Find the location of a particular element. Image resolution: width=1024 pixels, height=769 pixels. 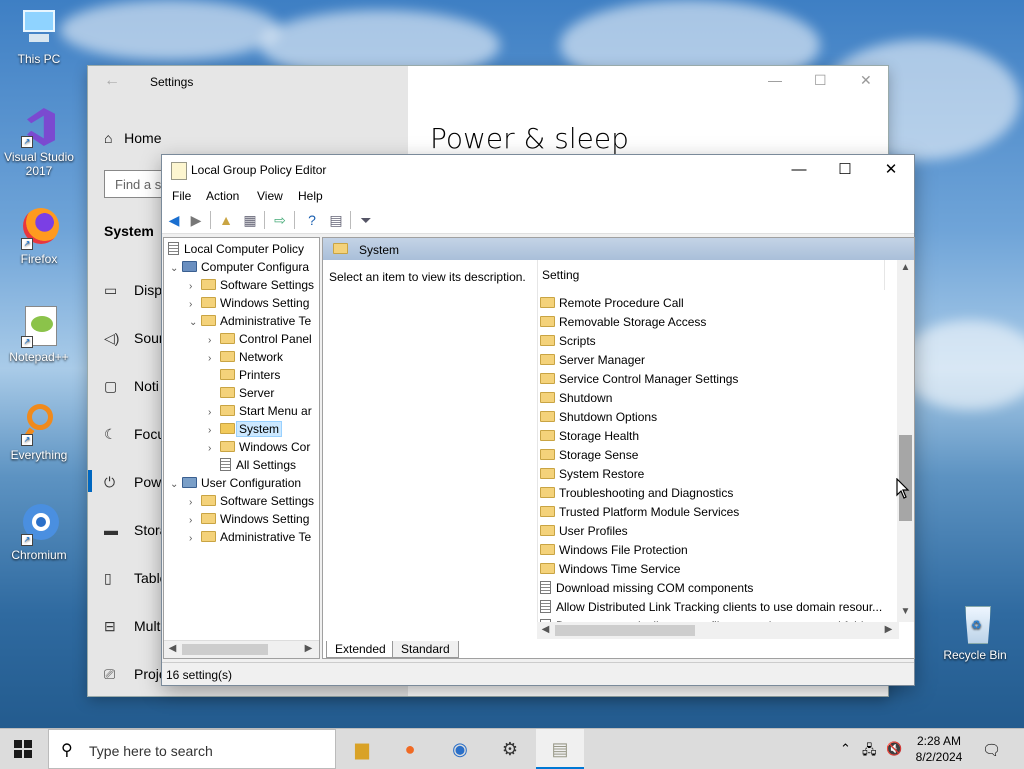

windows-start-icon is located at coordinates (23, 749).